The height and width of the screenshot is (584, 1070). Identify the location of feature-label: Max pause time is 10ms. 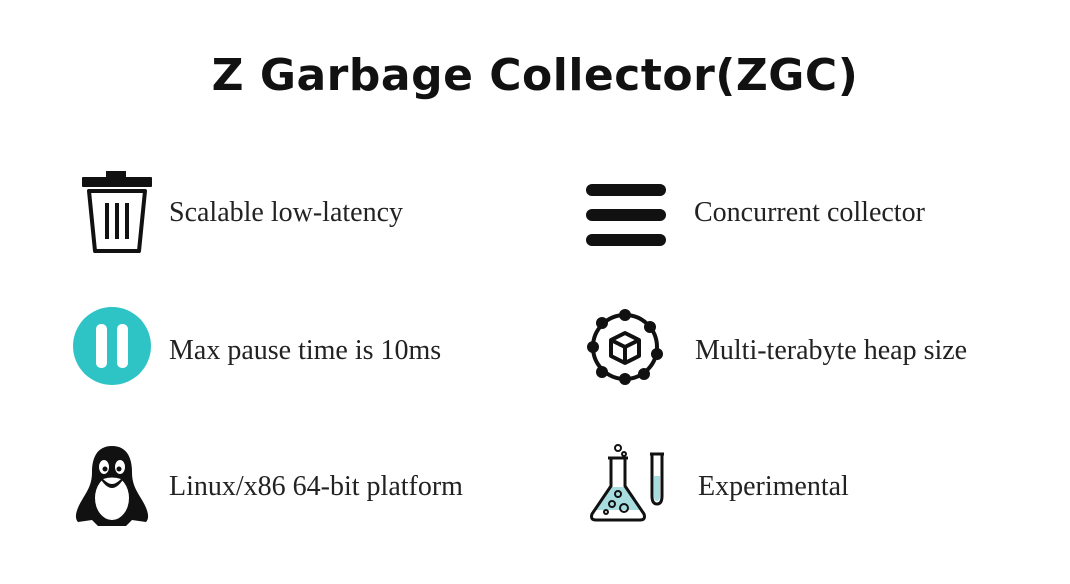
(305, 350).